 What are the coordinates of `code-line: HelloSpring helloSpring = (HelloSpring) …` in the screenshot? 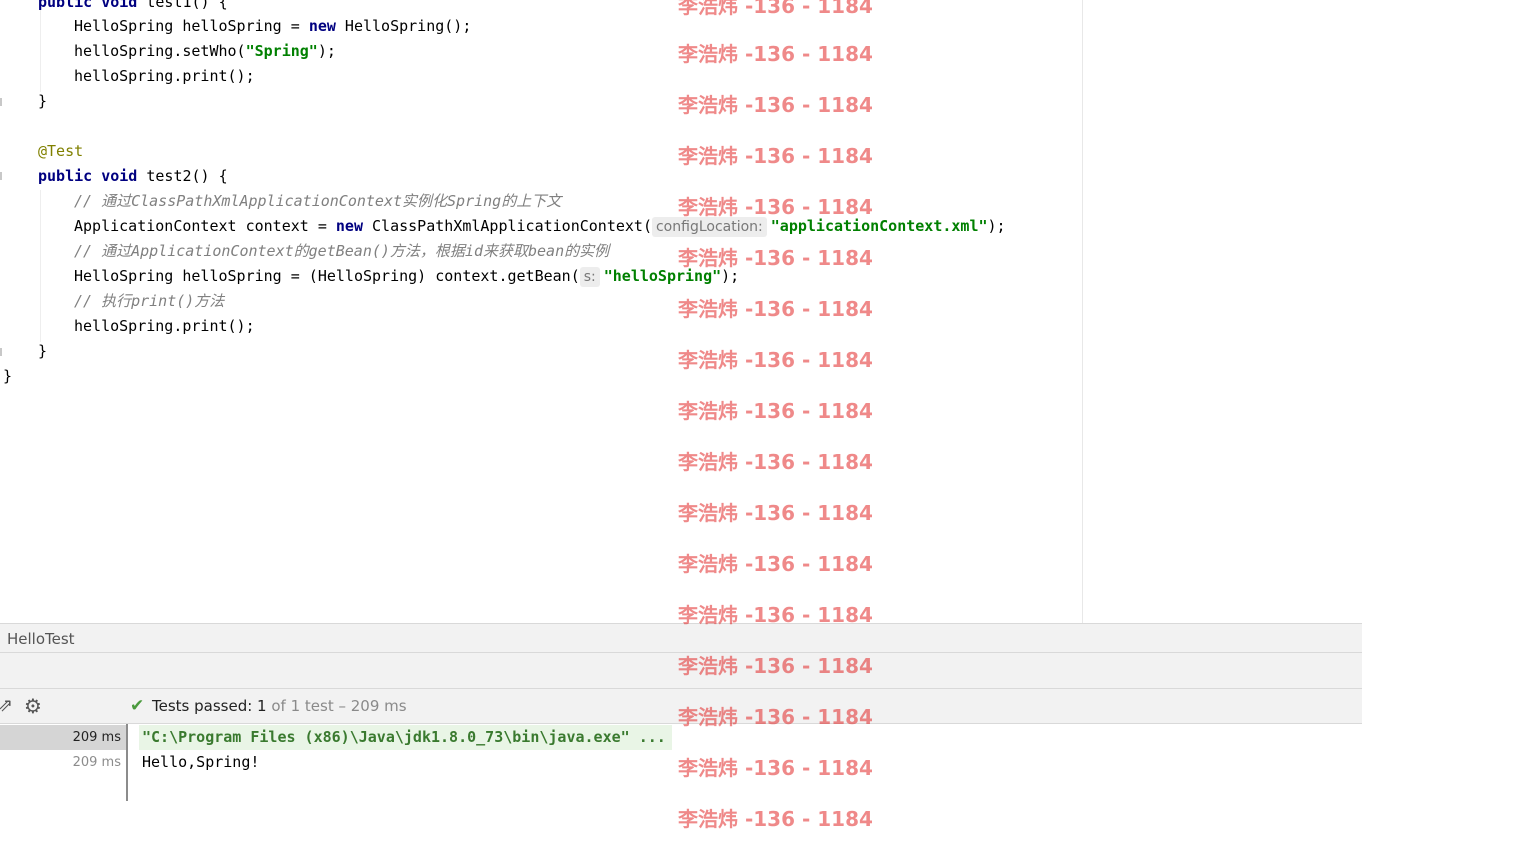 It's located at (406, 276).